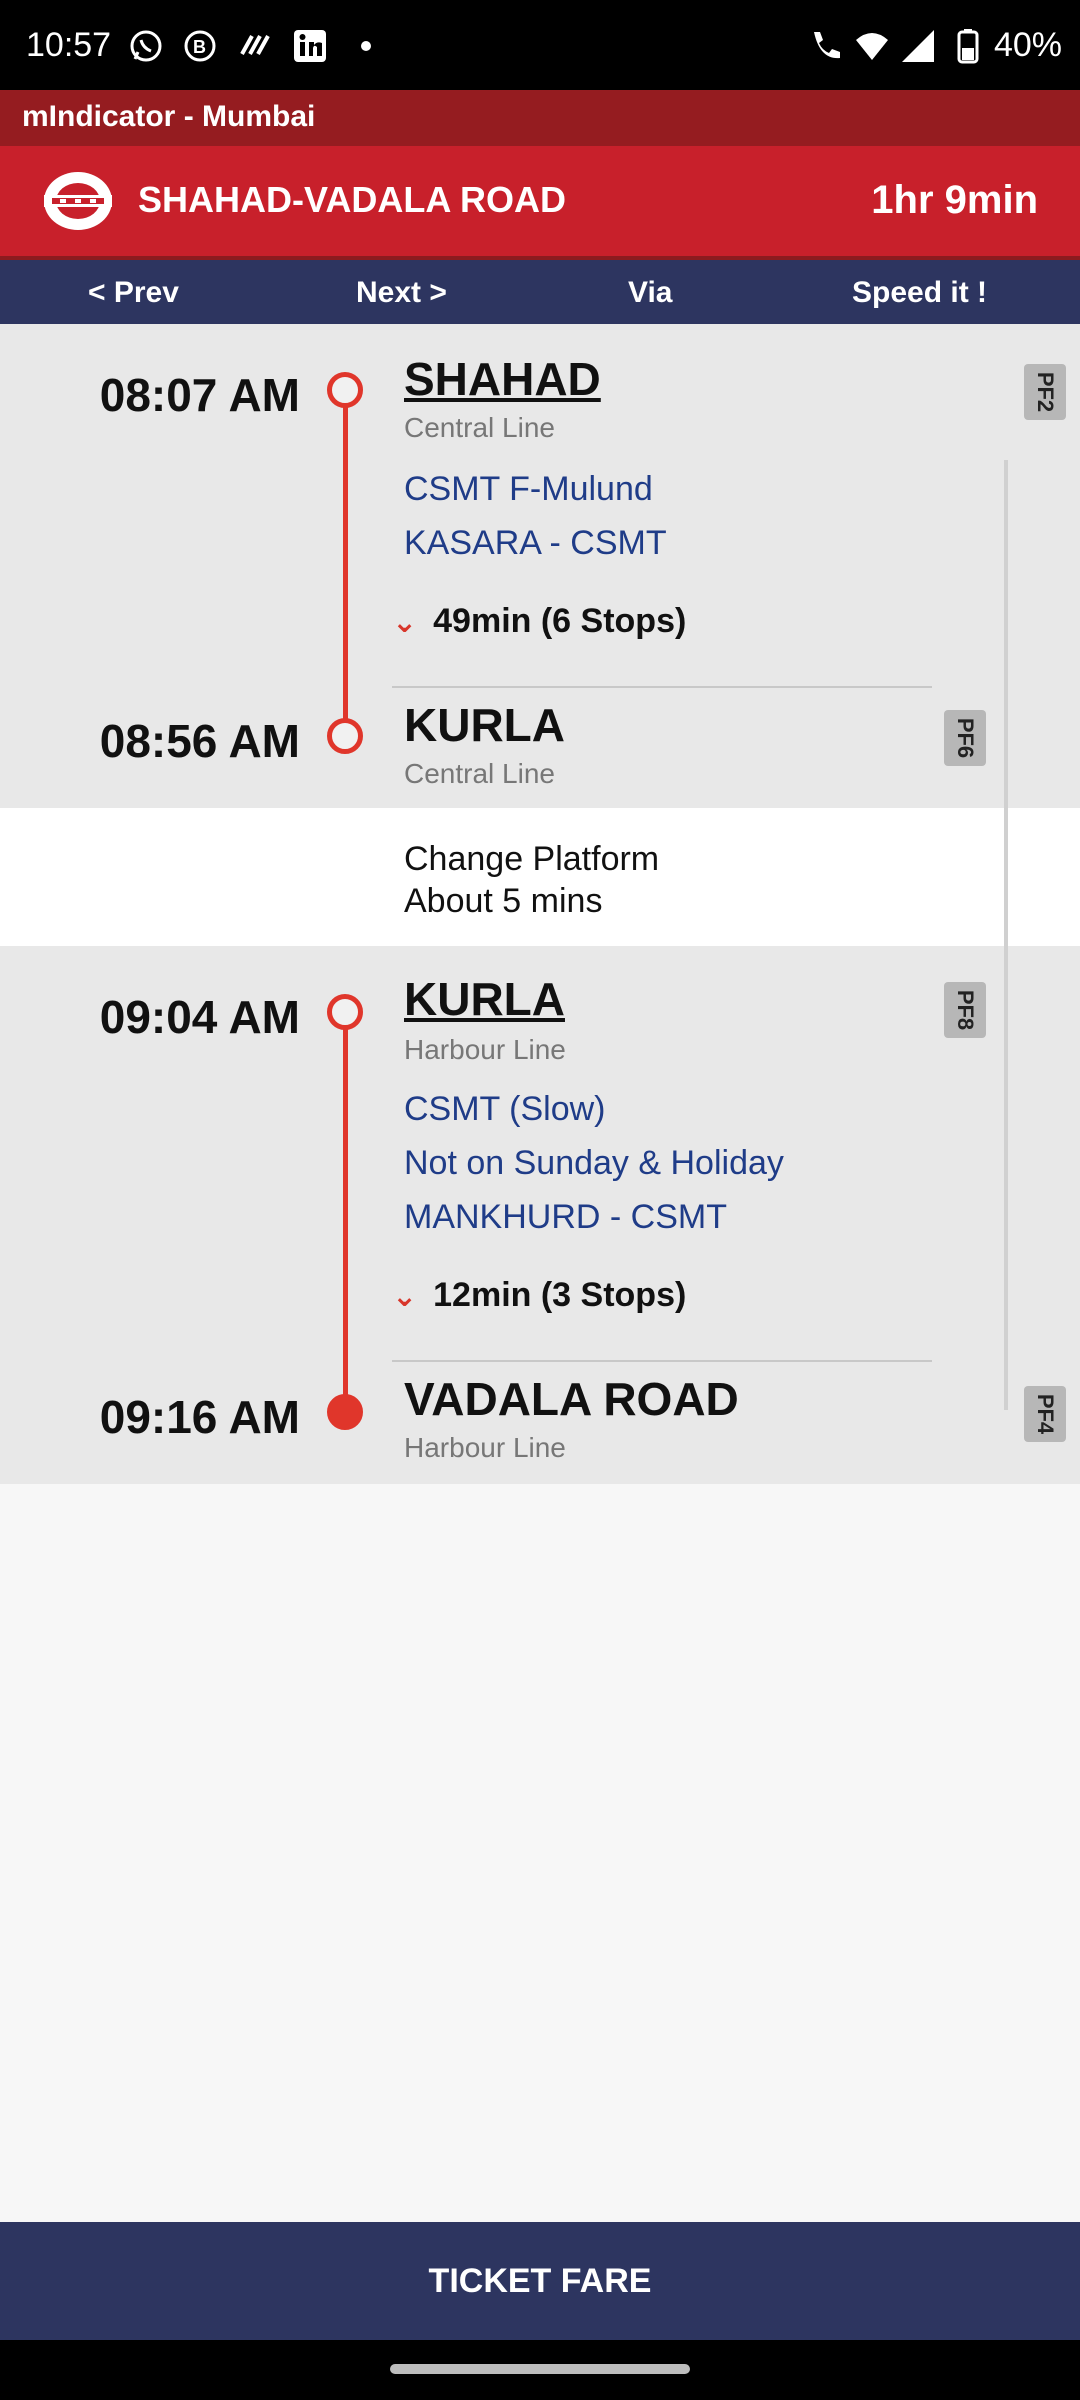 Image resolution: width=1080 pixels, height=2400 pixels. What do you see at coordinates (1006, 935) in the screenshot?
I see `scrollbar` at bounding box center [1006, 935].